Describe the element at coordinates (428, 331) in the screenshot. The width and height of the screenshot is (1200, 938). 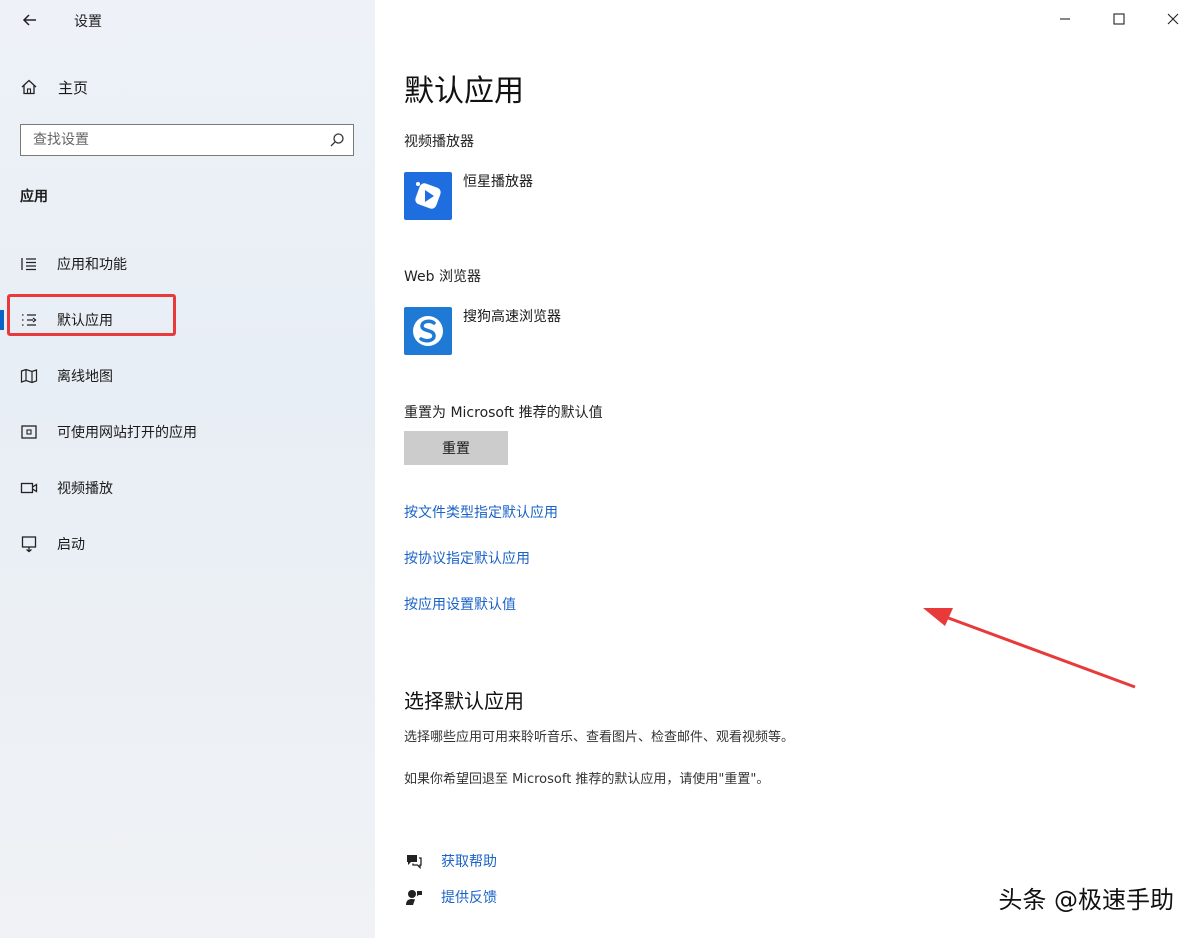
I see `browser-app-icon` at that location.